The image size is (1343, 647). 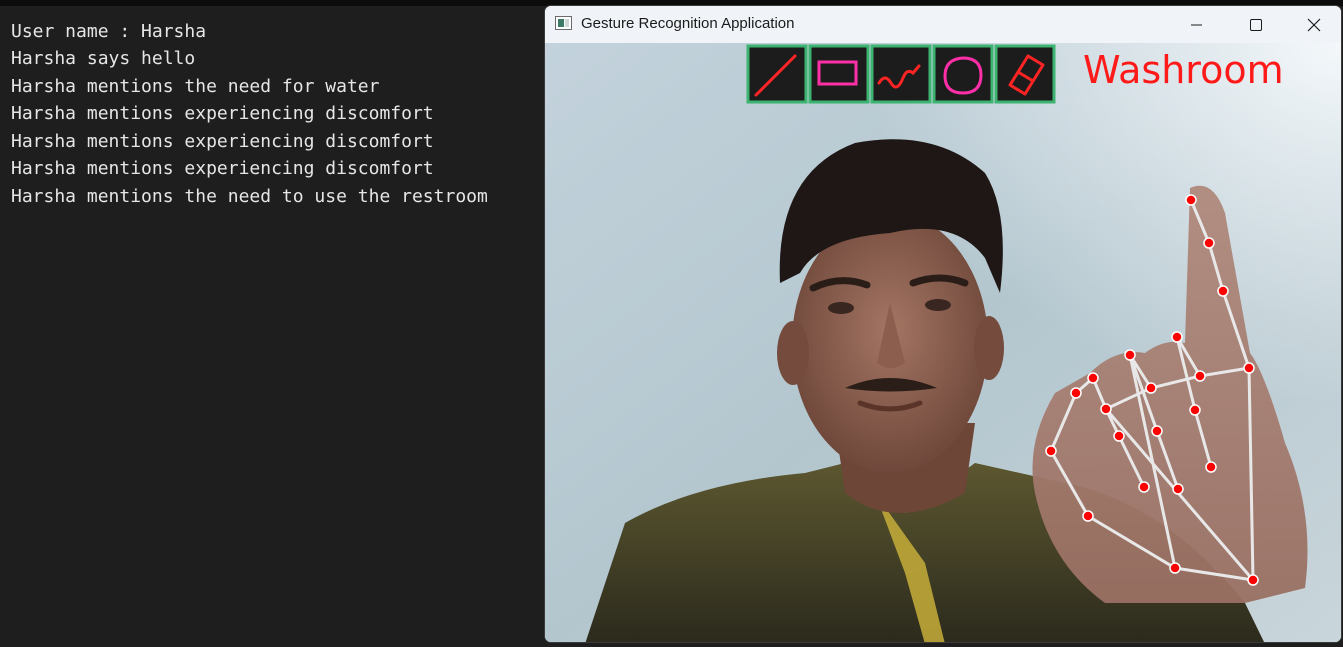 I want to click on gesture-label: Washroom, so click(x=1183, y=70).